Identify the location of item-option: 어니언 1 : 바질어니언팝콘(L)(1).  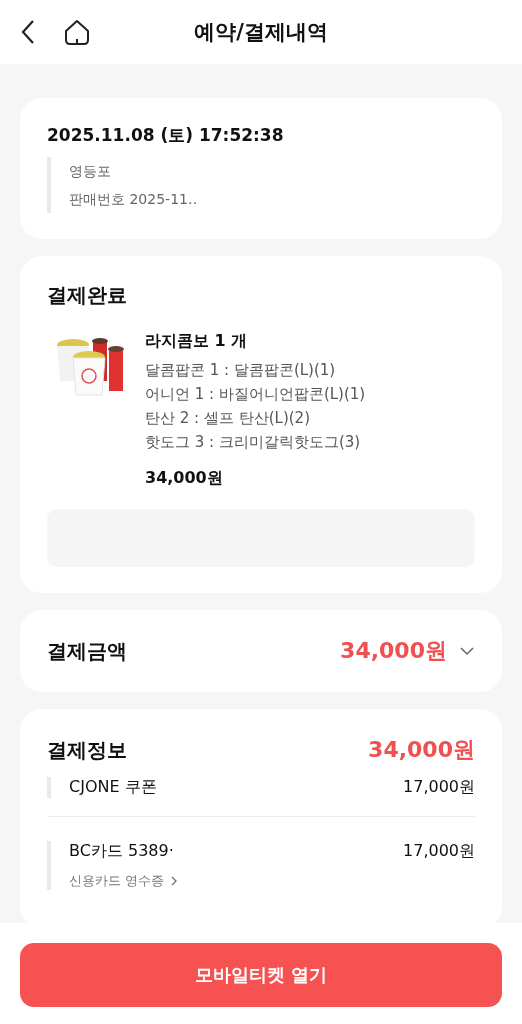
(255, 394).